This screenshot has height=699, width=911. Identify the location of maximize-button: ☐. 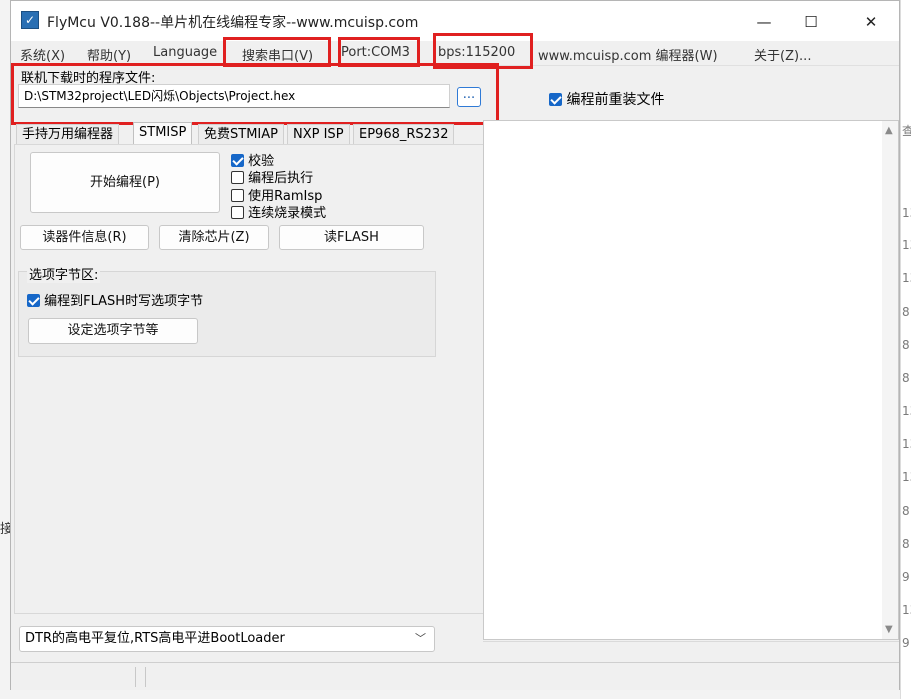
(811, 22).